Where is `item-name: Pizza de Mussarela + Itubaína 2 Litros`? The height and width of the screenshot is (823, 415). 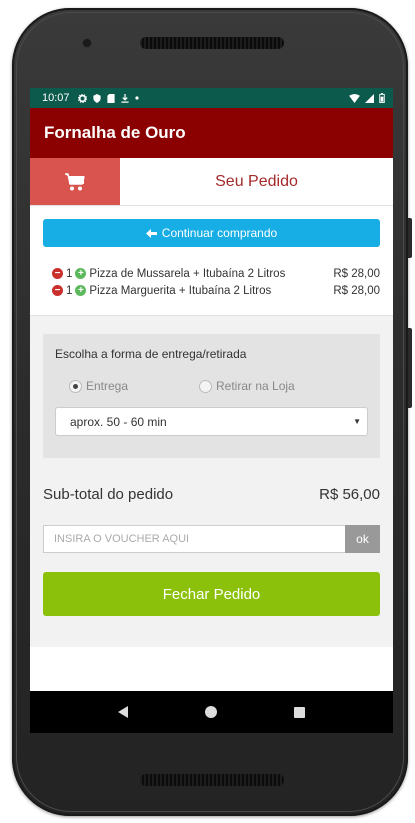
item-name: Pizza de Mussarela + Itubaína 2 Litros is located at coordinates (187, 273).